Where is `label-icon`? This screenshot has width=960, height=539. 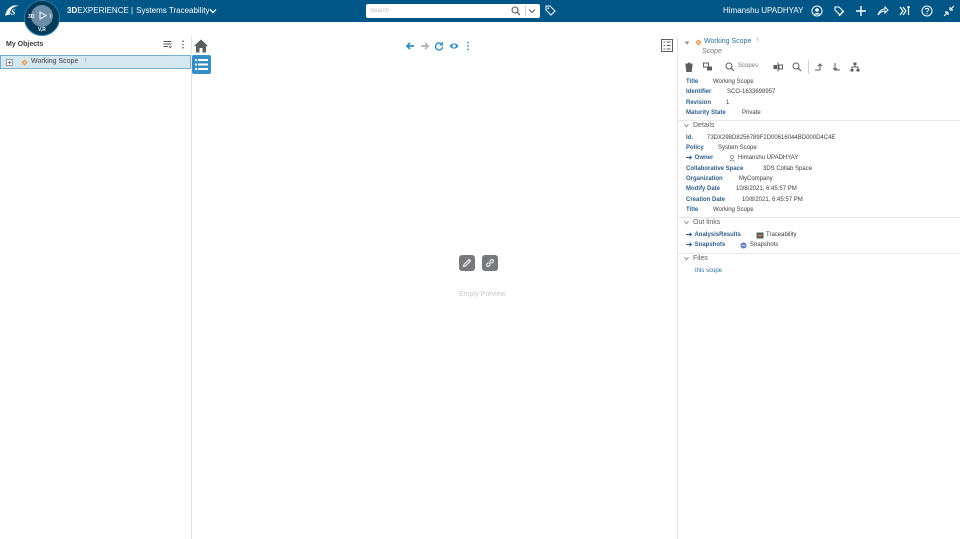
label-icon is located at coordinates (839, 11).